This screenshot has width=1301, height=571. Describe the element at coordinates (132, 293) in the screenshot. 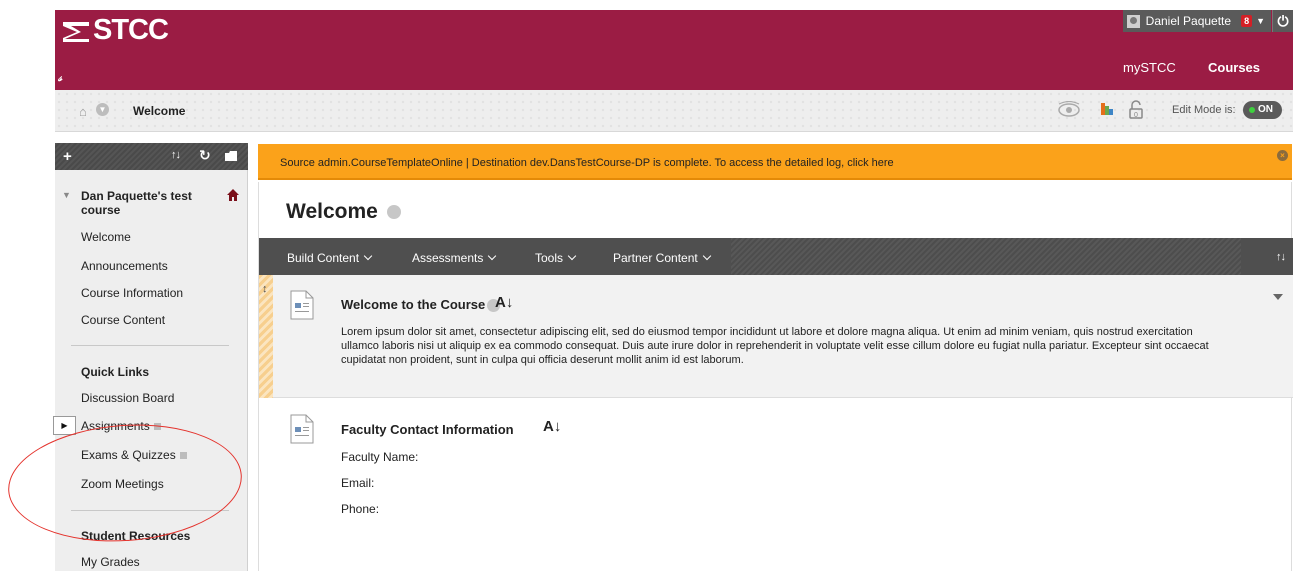

I see `sidebar-item-course-information: Course Information` at that location.